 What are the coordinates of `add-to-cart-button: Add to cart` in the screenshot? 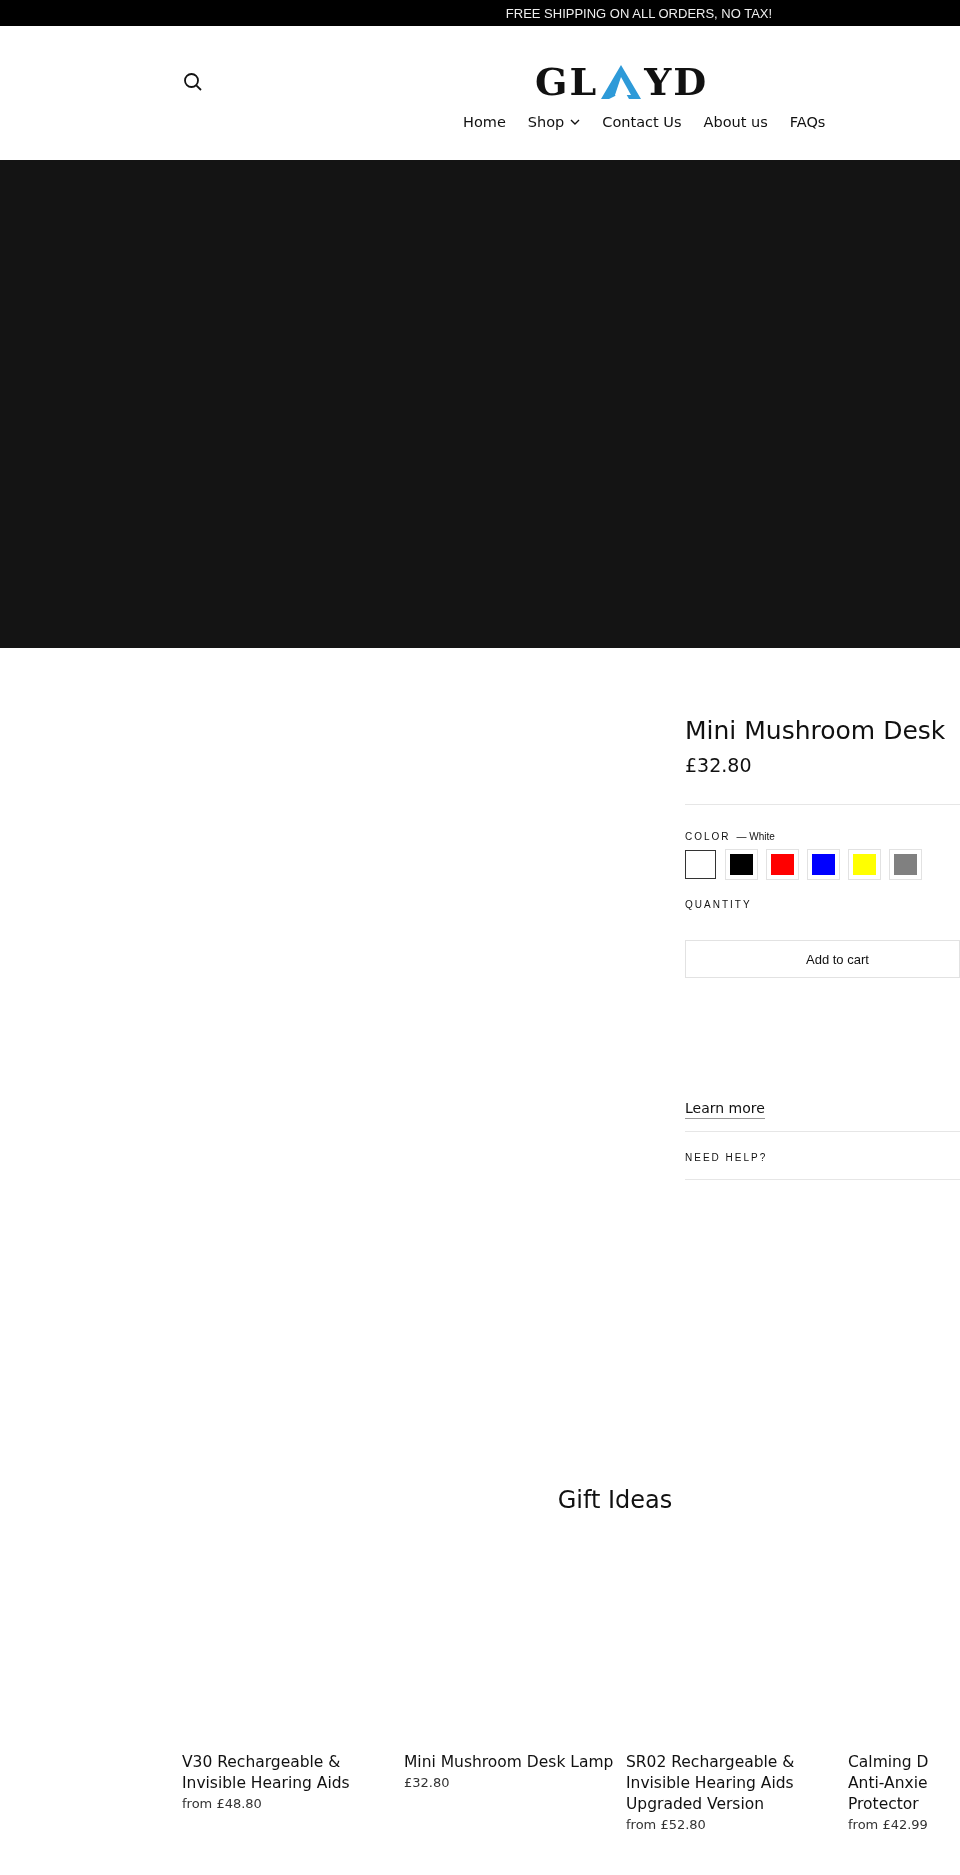 It's located at (822, 959).